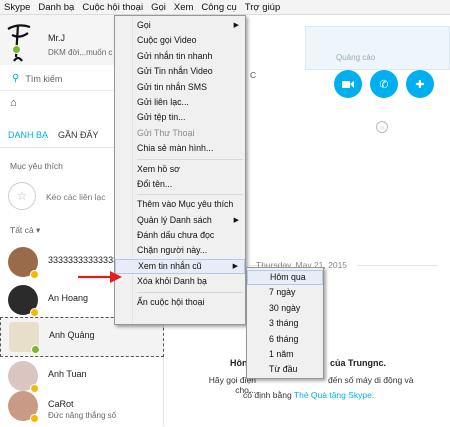  I want to click on red-arrow-icon, so click(100, 277).